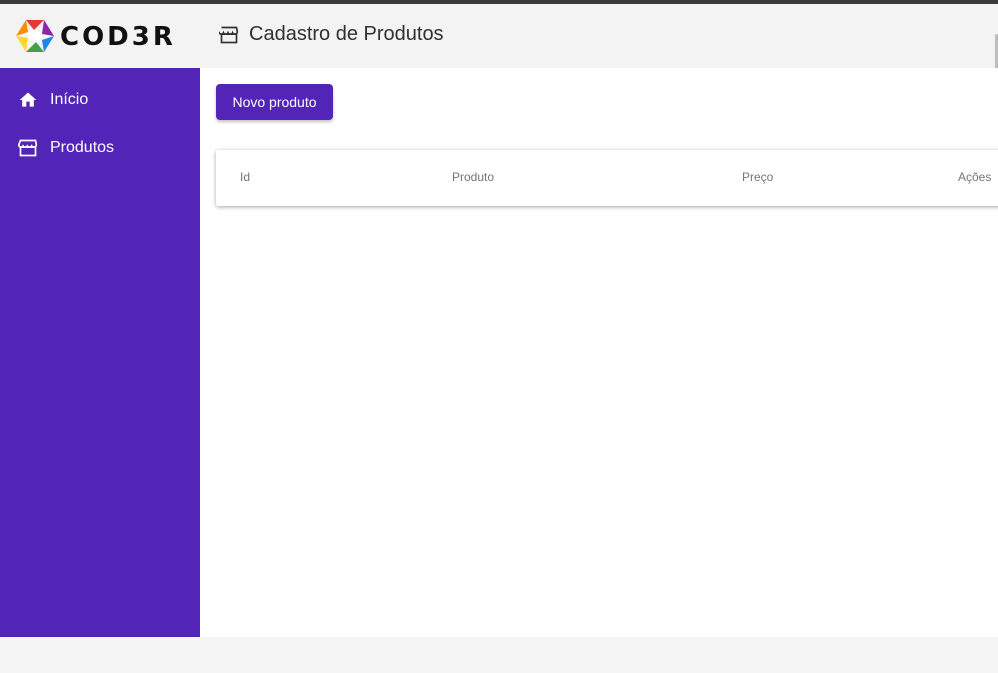 The image size is (998, 673). I want to click on products-table: Id Produto Preço Ações, so click(607, 178).